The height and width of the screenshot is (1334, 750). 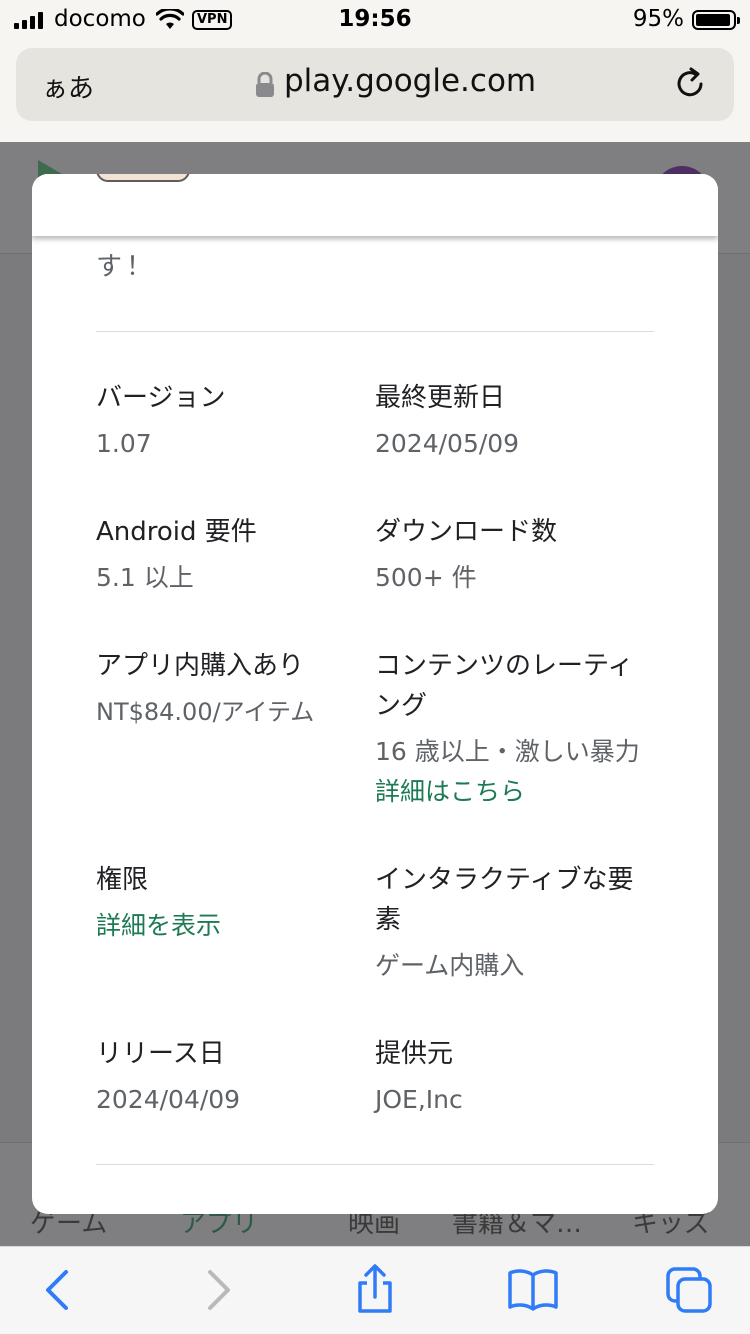 I want to click on version-value: 1.07, so click(x=124, y=443).